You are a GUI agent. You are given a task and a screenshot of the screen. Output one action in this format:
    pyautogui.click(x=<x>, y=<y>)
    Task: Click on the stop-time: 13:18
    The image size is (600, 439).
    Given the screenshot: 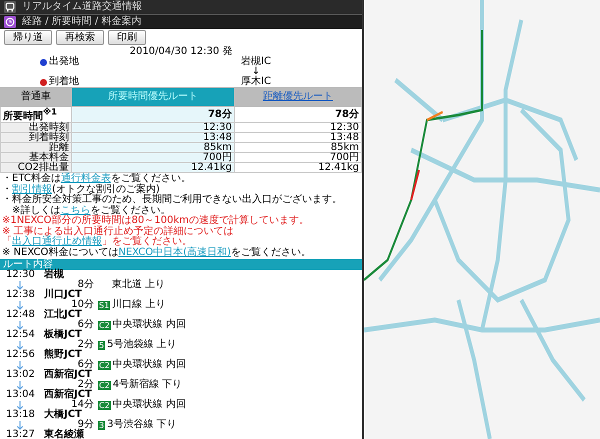 What is the action you would take?
    pyautogui.click(x=21, y=415)
    